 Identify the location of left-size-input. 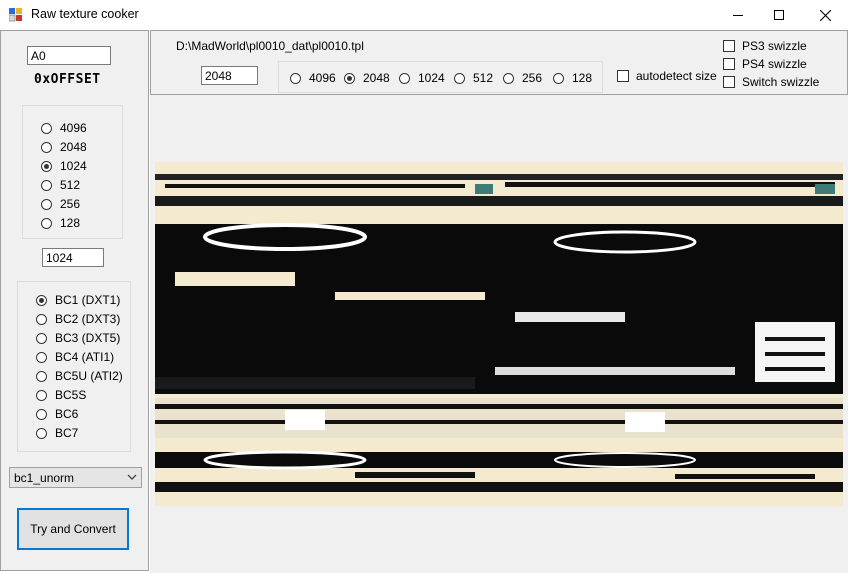
(73, 257).